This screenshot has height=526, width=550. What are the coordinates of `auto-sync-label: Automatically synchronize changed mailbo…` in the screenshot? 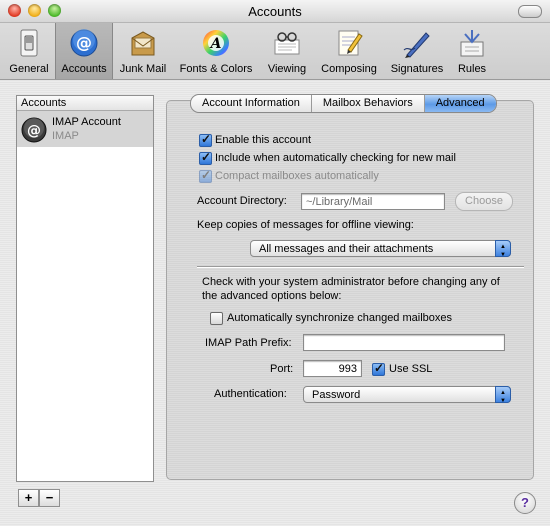 It's located at (340, 318).